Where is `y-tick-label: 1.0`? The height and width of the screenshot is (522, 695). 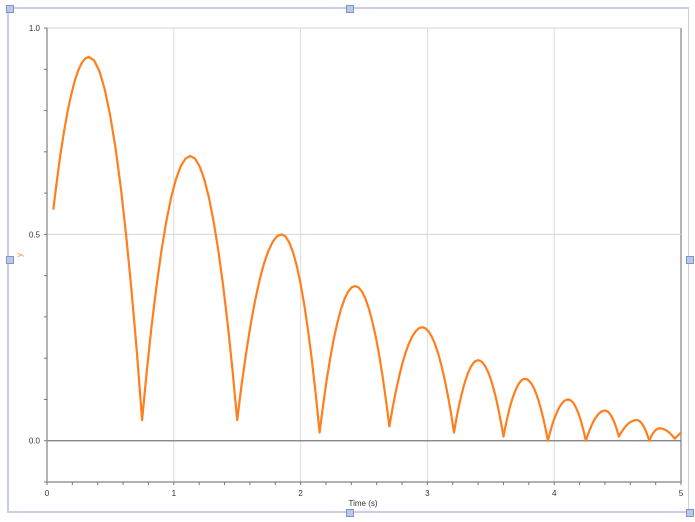 y-tick-label: 1.0 is located at coordinates (35, 28).